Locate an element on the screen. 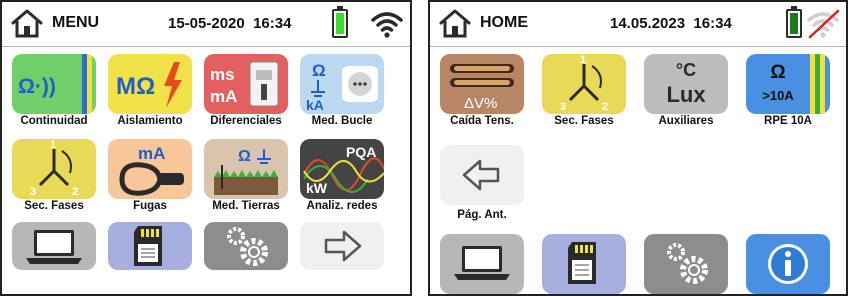 This screenshot has width=848, height=296. date-time: 14.05.2023 16:34 is located at coordinates (671, 23).